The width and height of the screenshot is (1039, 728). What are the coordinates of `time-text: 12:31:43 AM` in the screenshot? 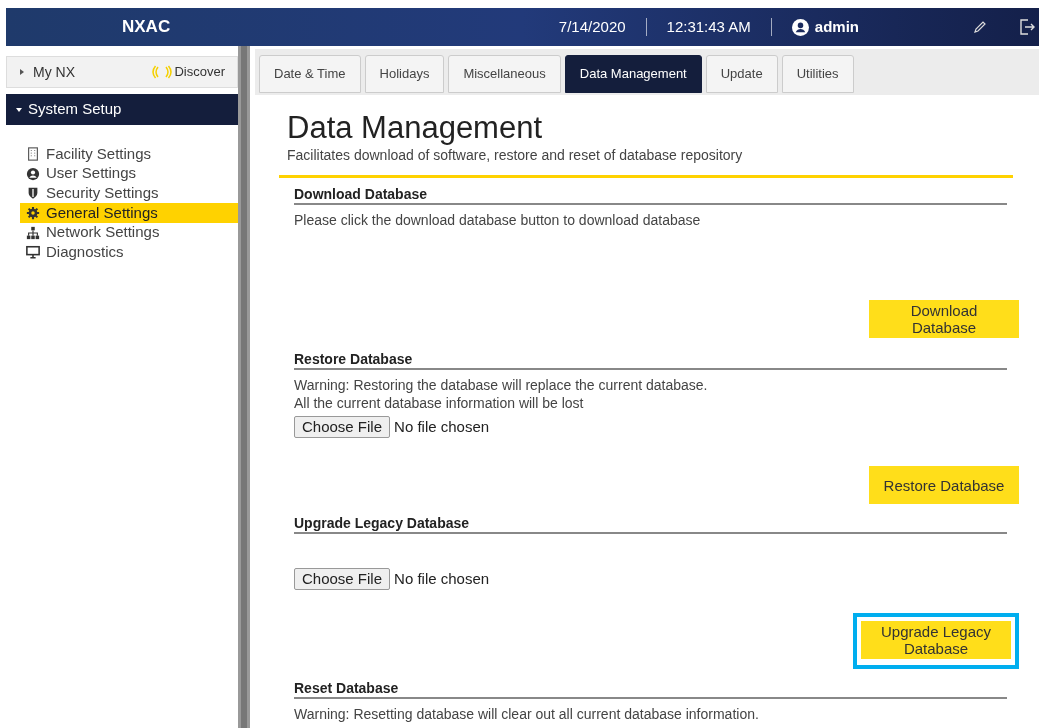 It's located at (708, 26).